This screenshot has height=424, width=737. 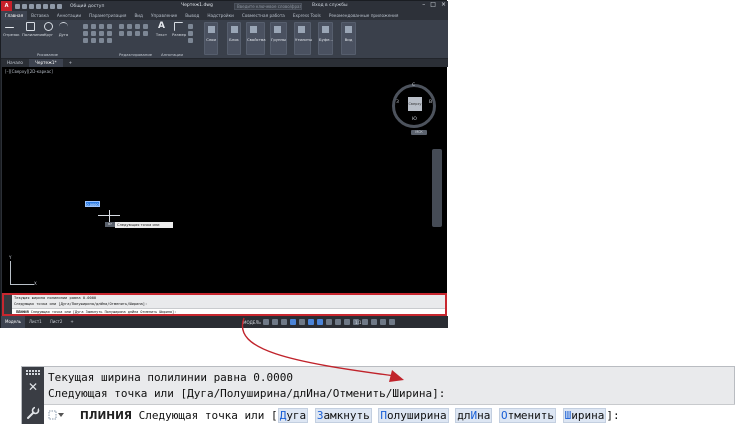 I want to click on ribbon-tab: Надстройки, so click(x=220, y=15).